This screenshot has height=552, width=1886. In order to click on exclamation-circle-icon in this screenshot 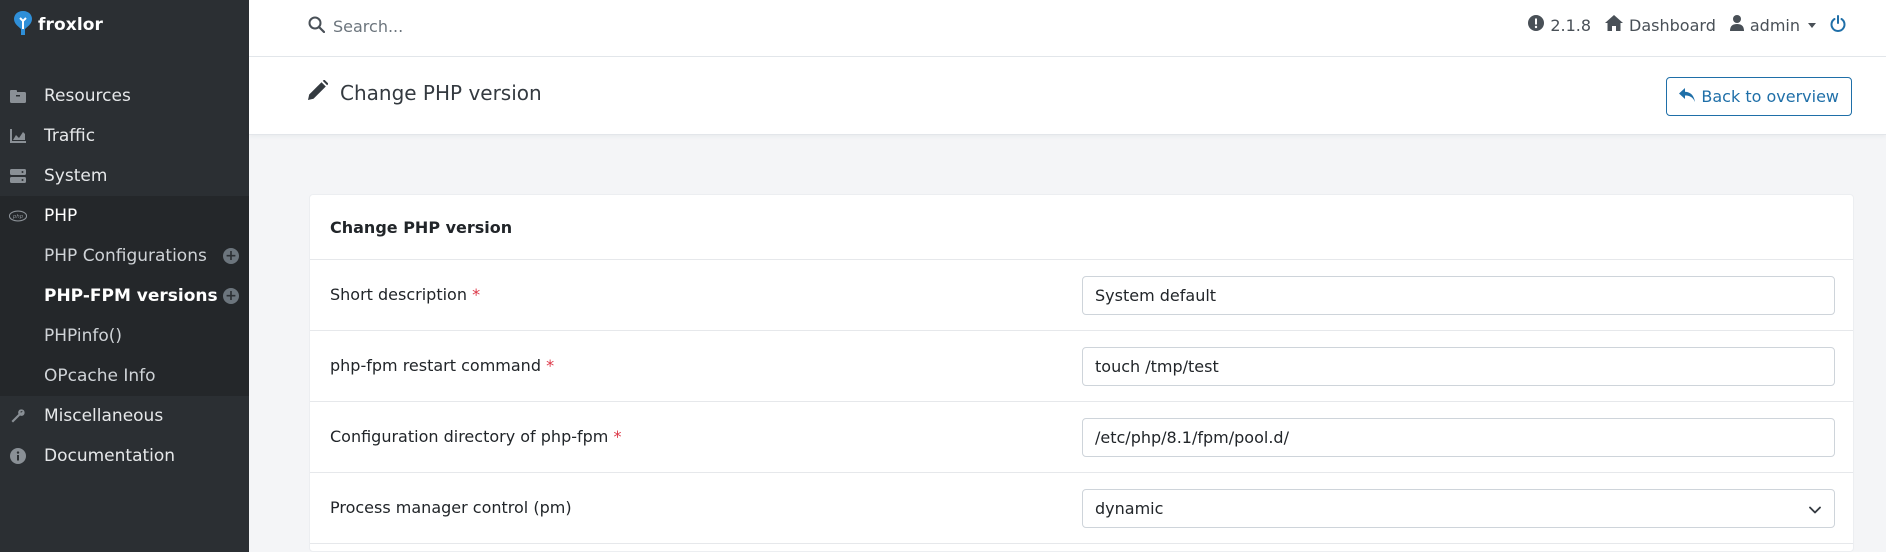, I will do `click(1536, 25)`.